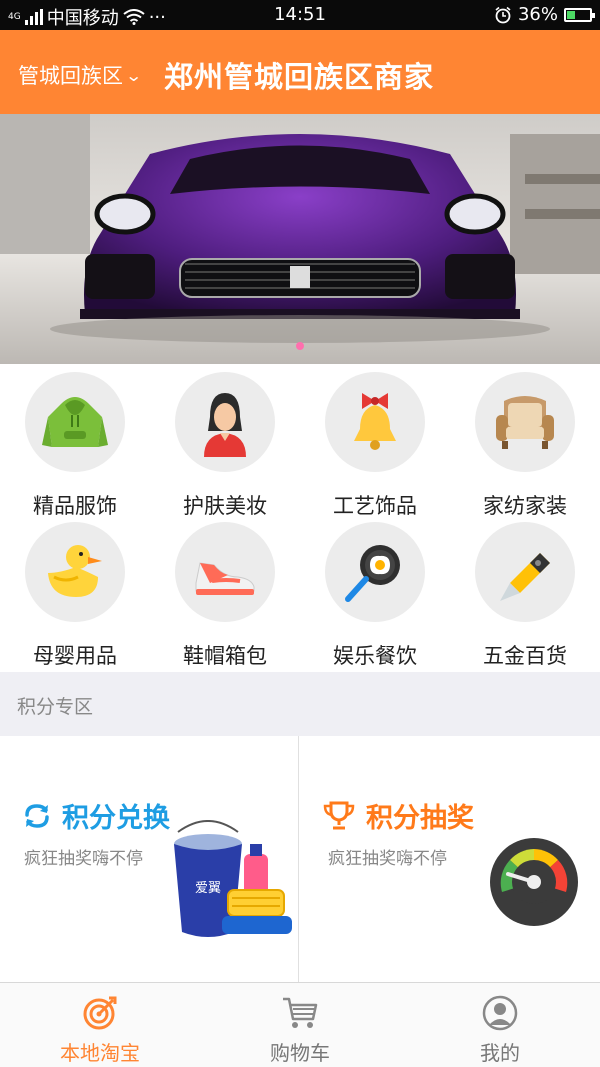  Describe the element at coordinates (375, 656) in the screenshot. I see `category-label: 娱乐餐饮` at that location.